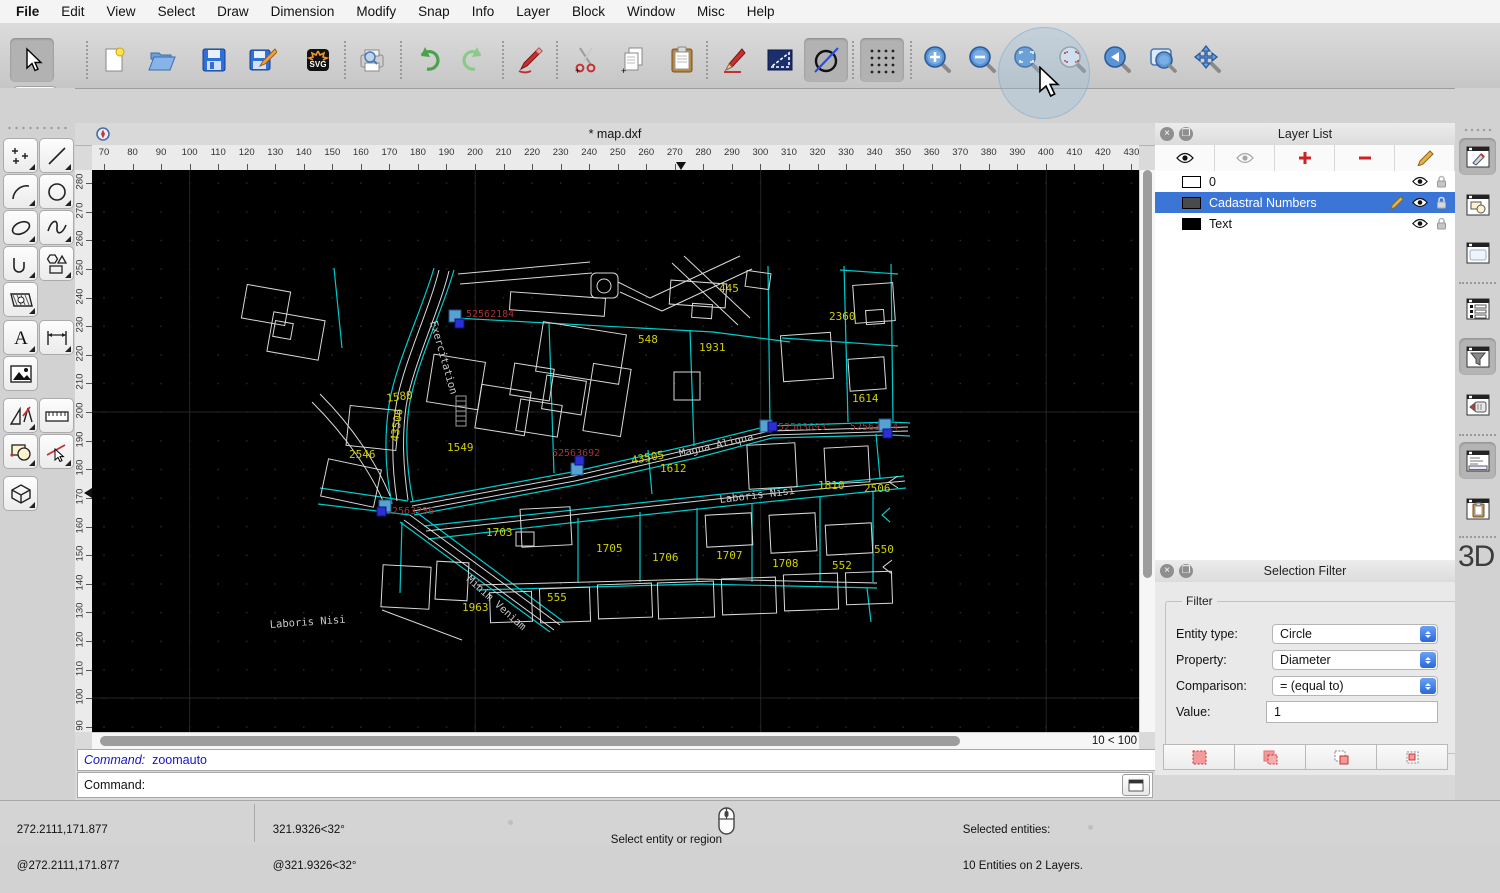 This screenshot has width=1500, height=893. Describe the element at coordinates (20, 451) in the screenshot. I see `modify-tool` at that location.